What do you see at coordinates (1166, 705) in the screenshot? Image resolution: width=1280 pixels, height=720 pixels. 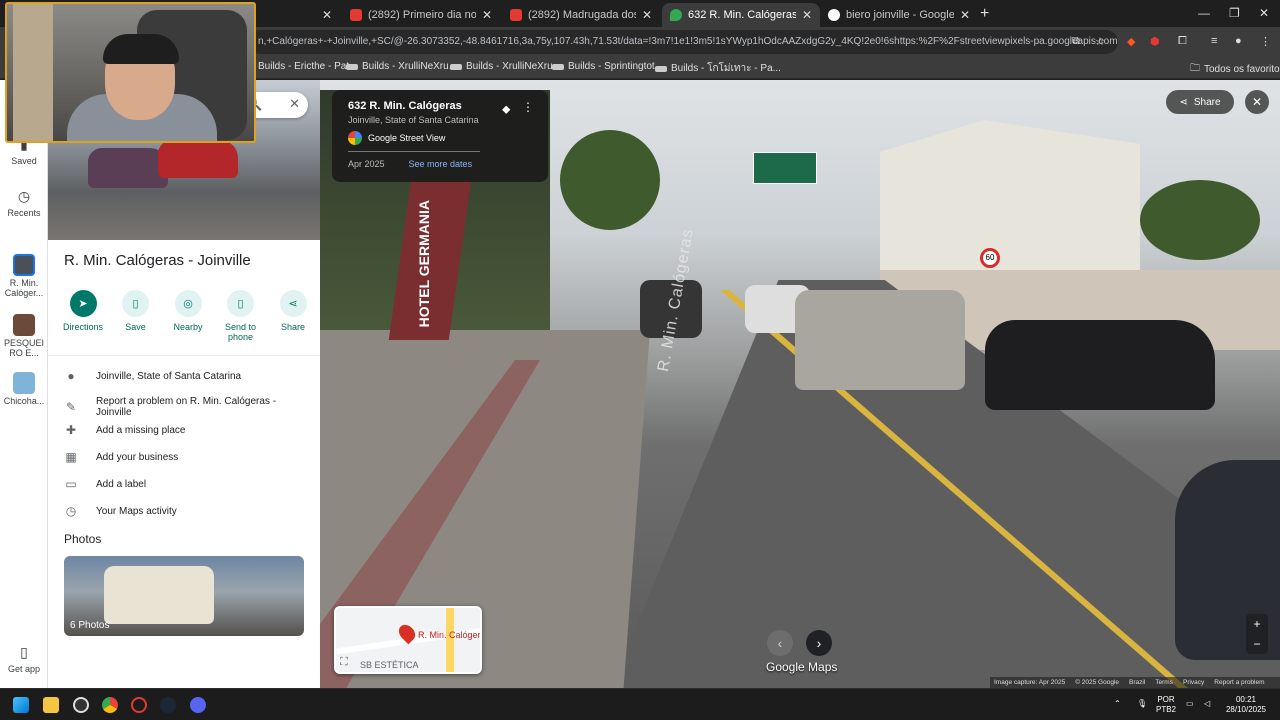 I see `language-indicator: POR PTB2` at bounding box center [1166, 705].